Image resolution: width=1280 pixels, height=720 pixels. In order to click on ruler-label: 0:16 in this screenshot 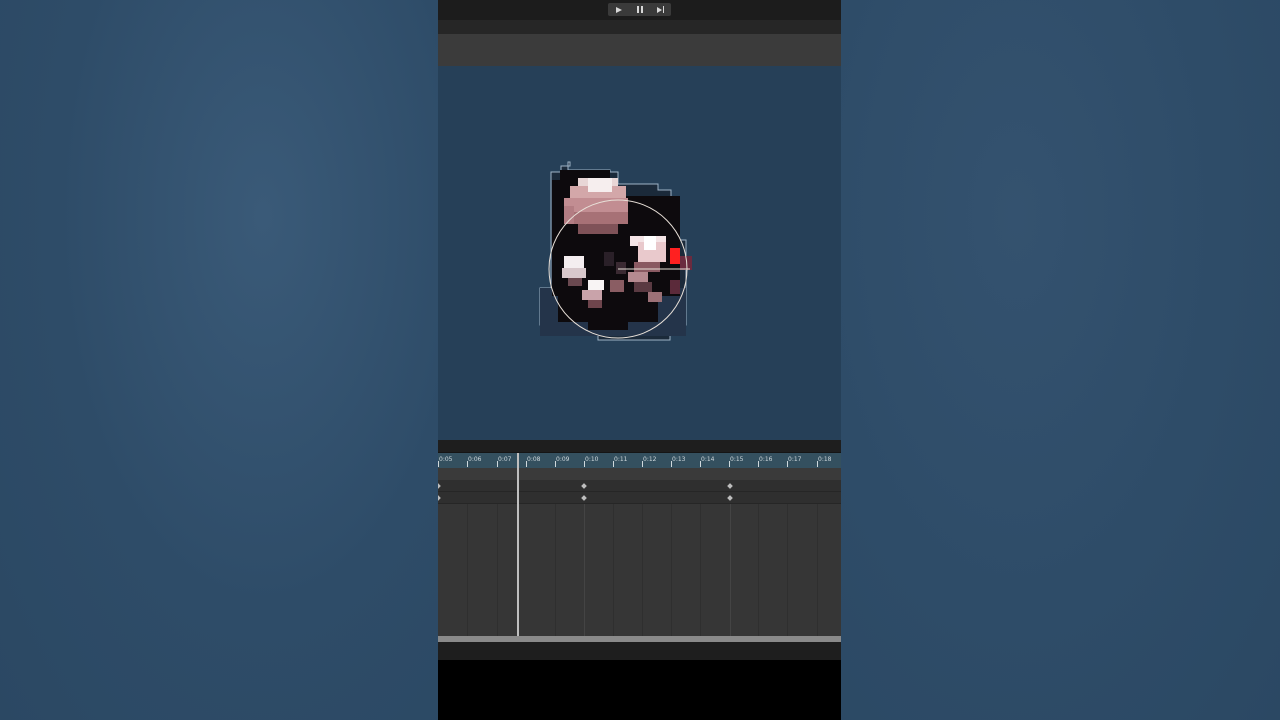, I will do `click(766, 459)`.